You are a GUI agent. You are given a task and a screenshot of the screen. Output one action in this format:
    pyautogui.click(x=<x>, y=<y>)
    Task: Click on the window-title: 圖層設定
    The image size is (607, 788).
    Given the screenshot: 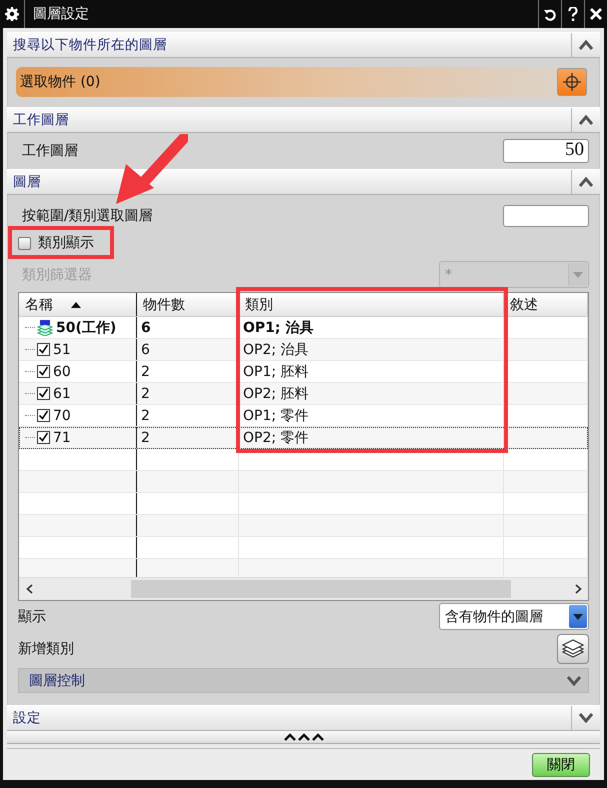 What is the action you would take?
    pyautogui.click(x=61, y=14)
    